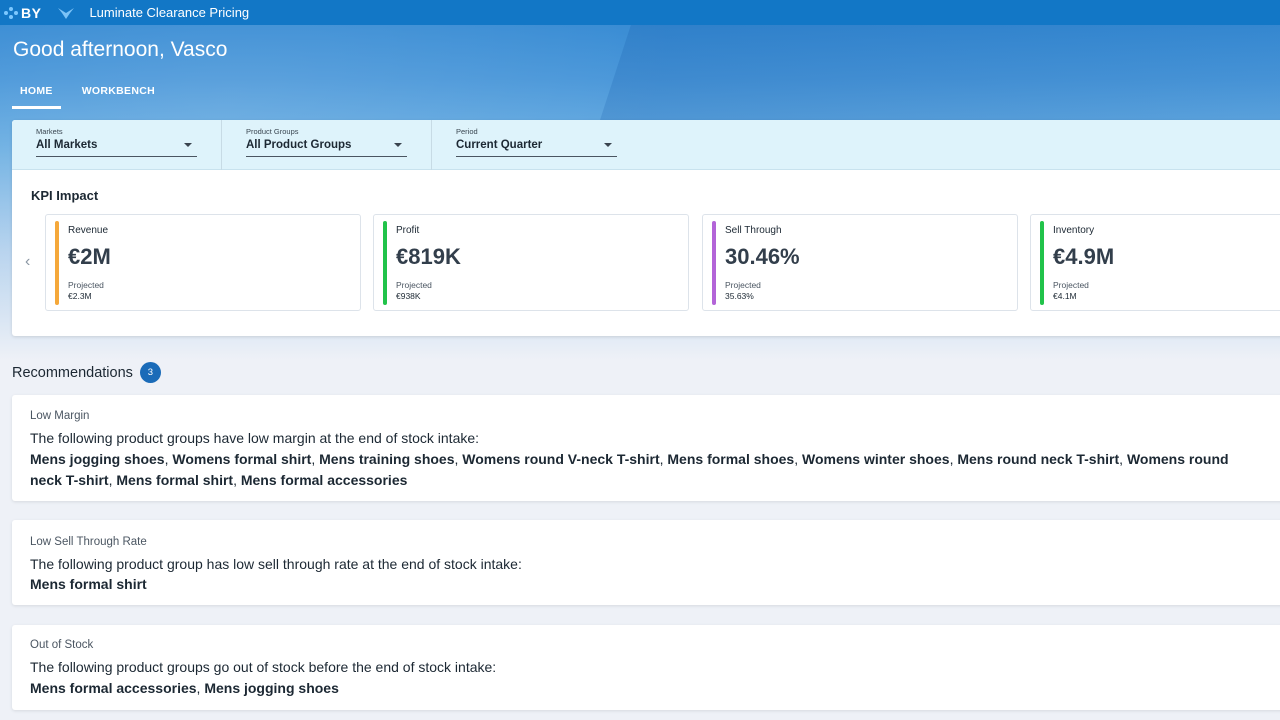 The height and width of the screenshot is (720, 1280). Describe the element at coordinates (561, 459) in the screenshot. I see `product-group-name: Womens round V-neck T-shirt` at that location.